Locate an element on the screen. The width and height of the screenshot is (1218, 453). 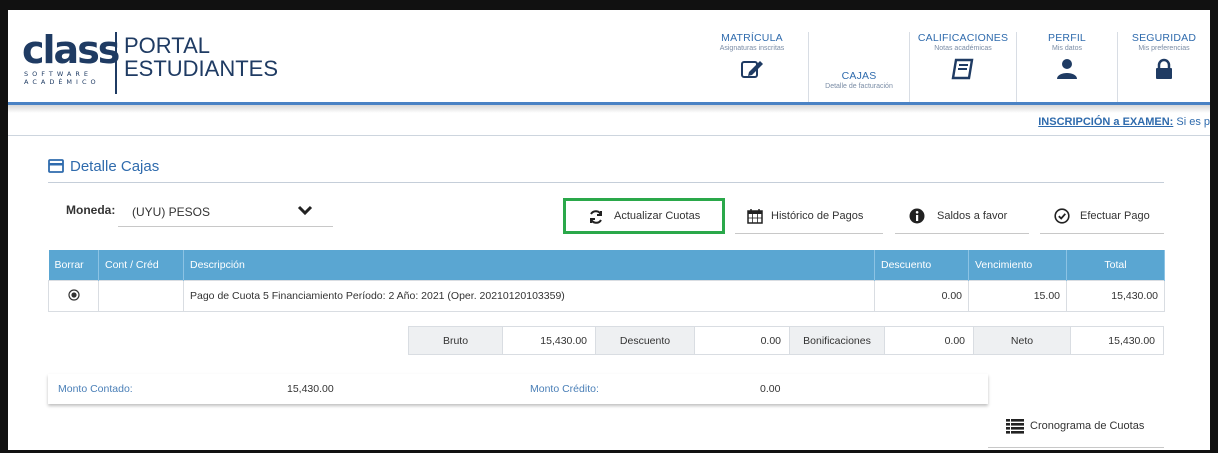
section-title: Detalle Cajas is located at coordinates (103, 166).